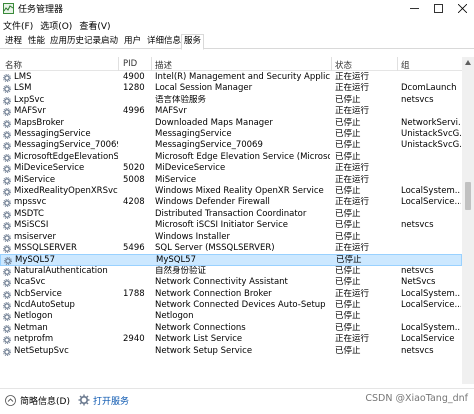 The height and width of the screenshot is (414, 474). Describe the element at coordinates (45, 400) in the screenshot. I see `less-info-button: 简略信息(D)` at that location.